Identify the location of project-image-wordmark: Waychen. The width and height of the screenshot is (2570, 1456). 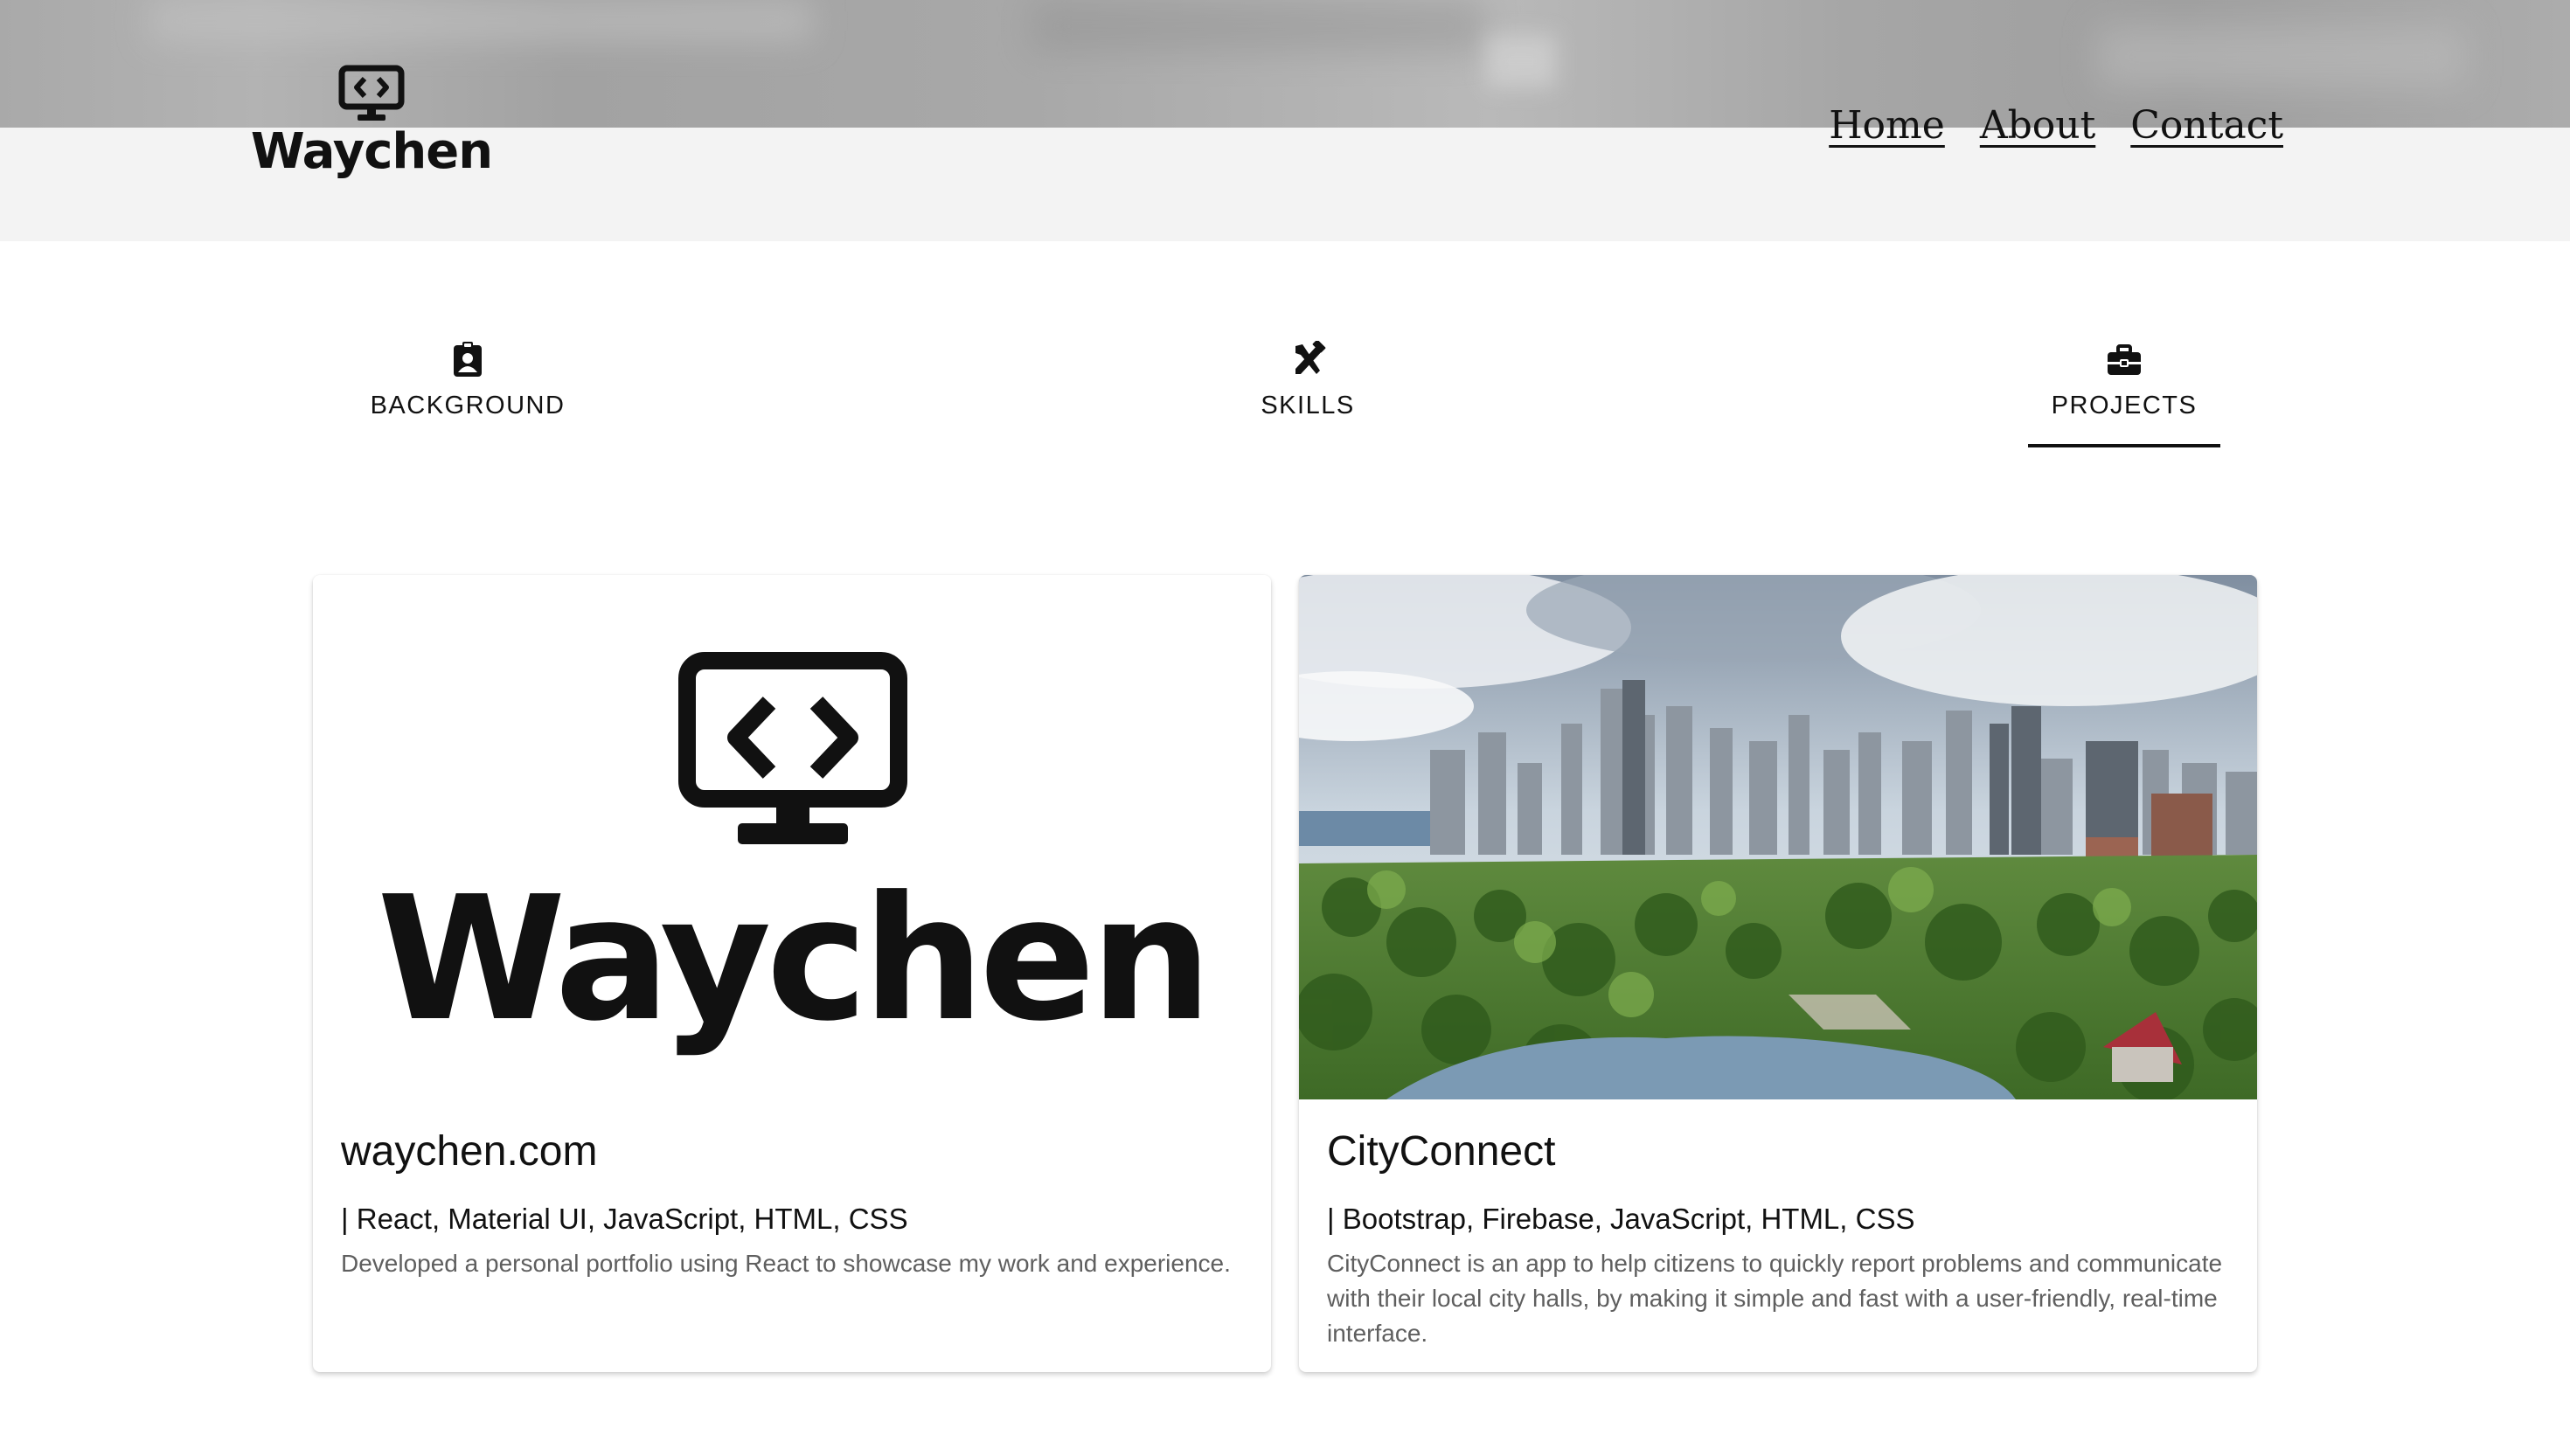
(794, 959).